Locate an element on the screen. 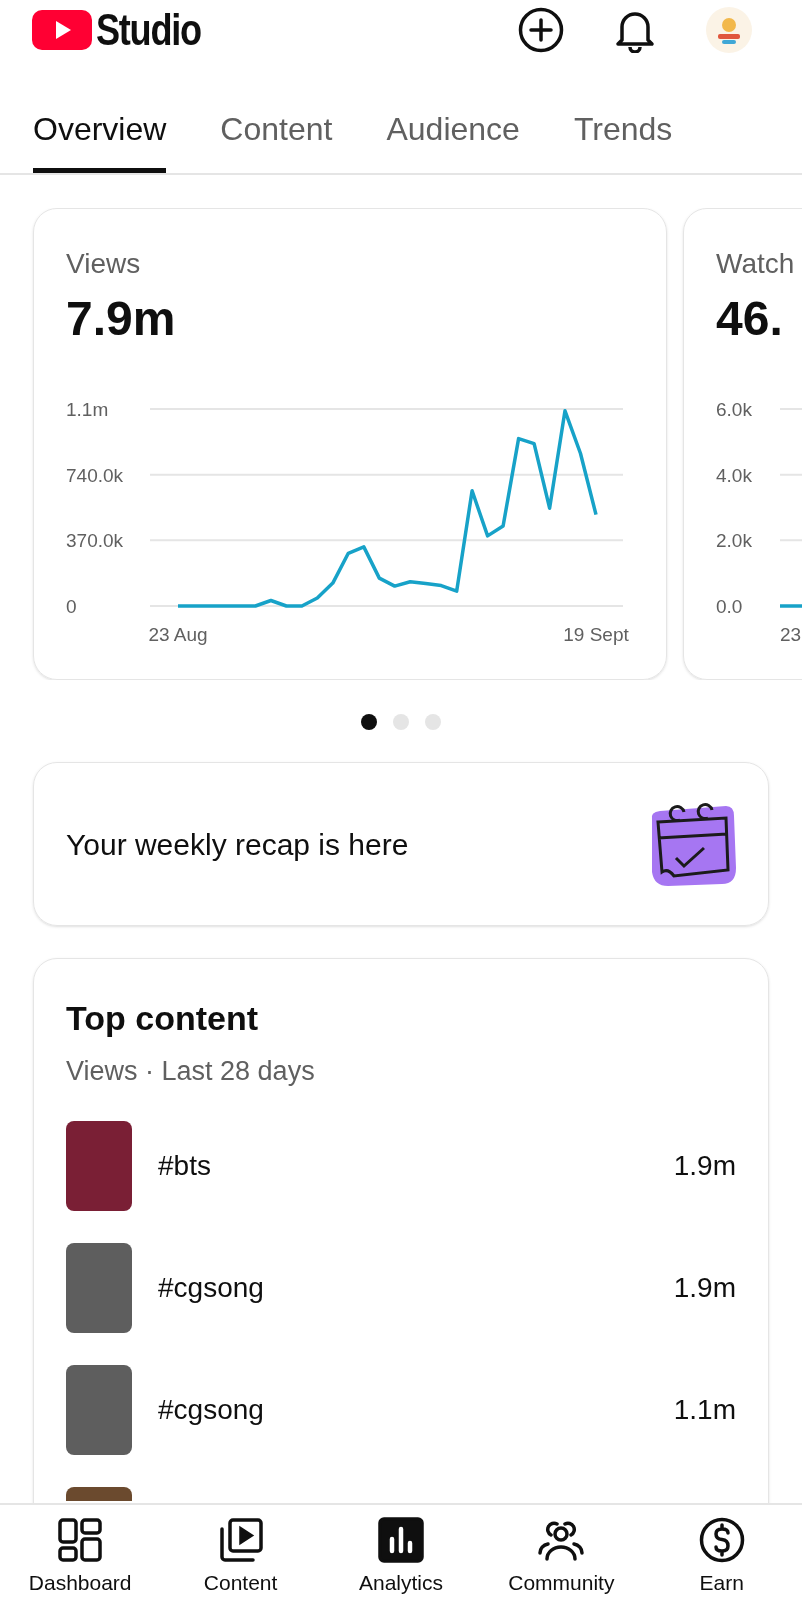 This screenshot has width=802, height=1600. add-icon is located at coordinates (541, 30).